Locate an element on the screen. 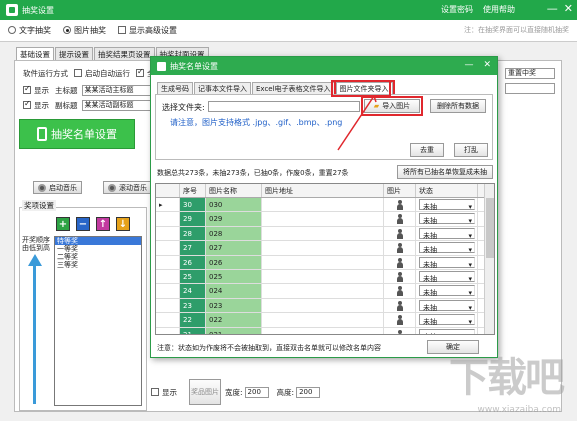  watermark: 下载吧 is located at coordinates (507, 378).